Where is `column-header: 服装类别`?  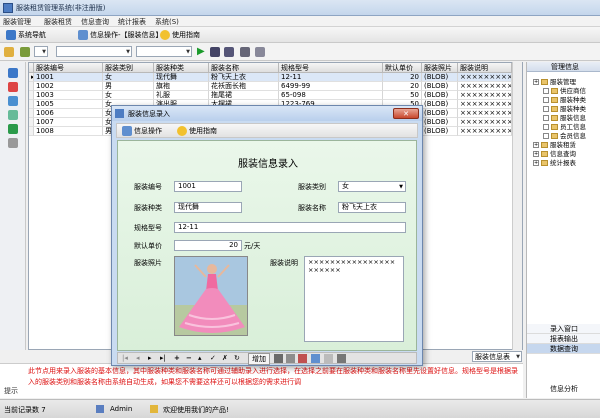 column-header: 服装类别 is located at coordinates (128, 68).